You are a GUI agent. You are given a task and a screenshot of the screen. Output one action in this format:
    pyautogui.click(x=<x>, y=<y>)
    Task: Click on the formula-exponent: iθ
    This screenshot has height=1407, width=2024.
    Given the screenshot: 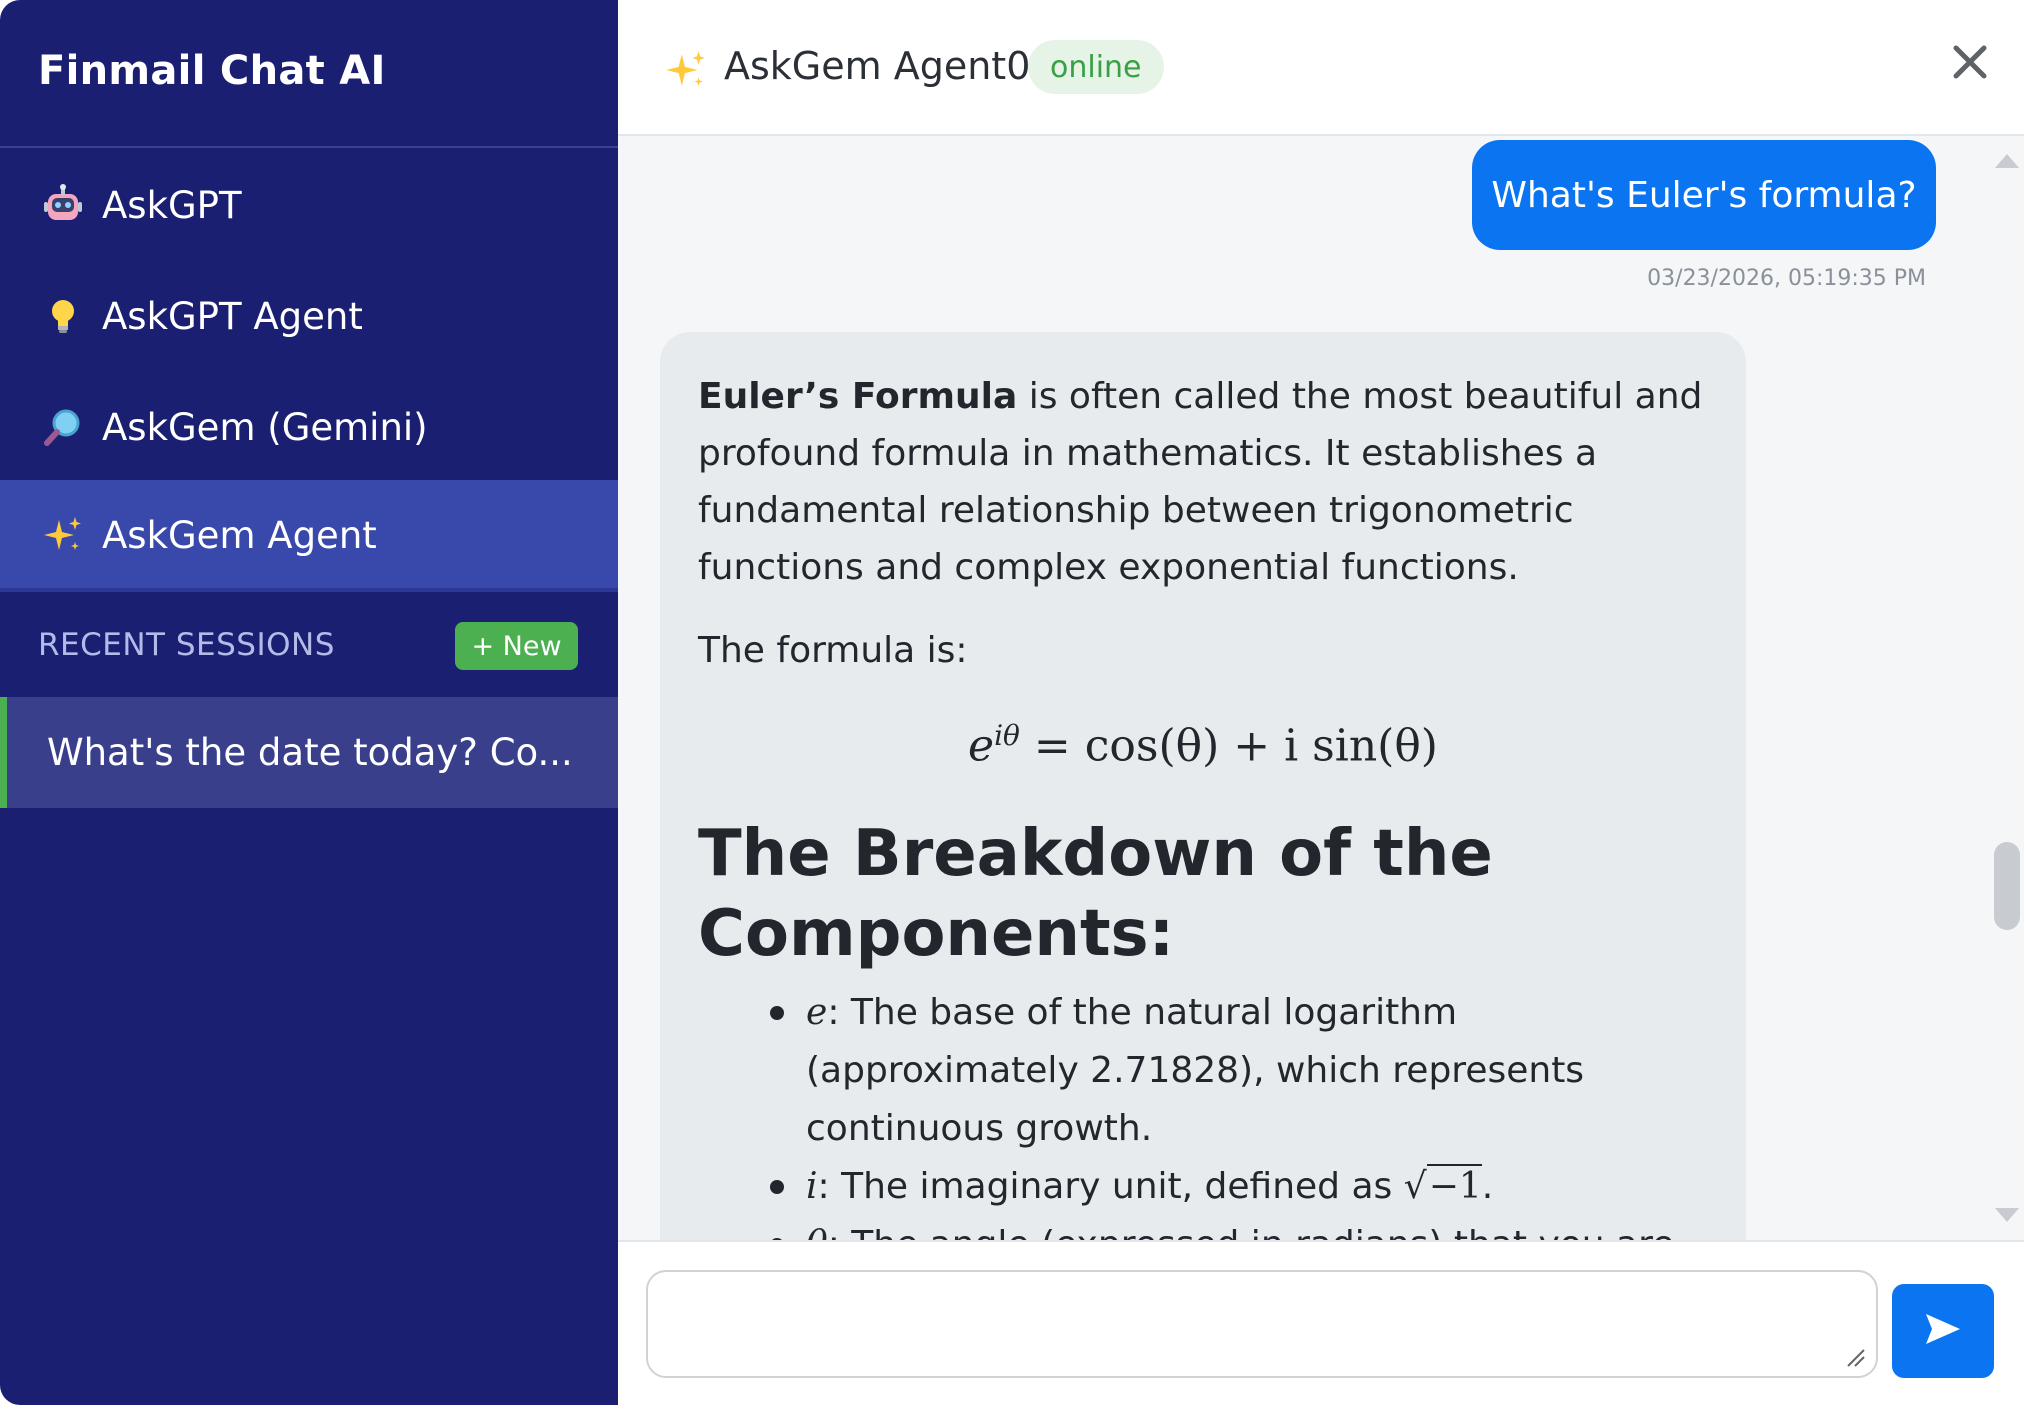 What is the action you would take?
    pyautogui.click(x=1007, y=735)
    